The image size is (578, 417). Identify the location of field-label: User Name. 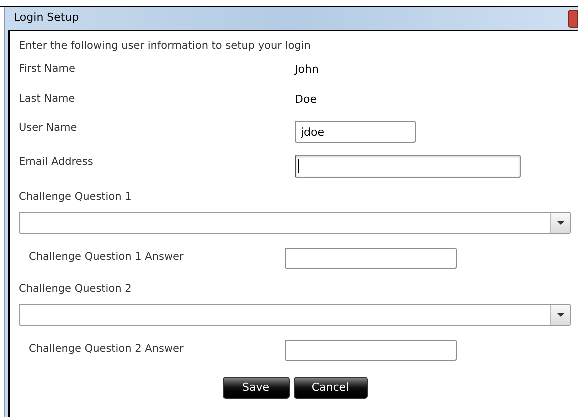
(48, 128).